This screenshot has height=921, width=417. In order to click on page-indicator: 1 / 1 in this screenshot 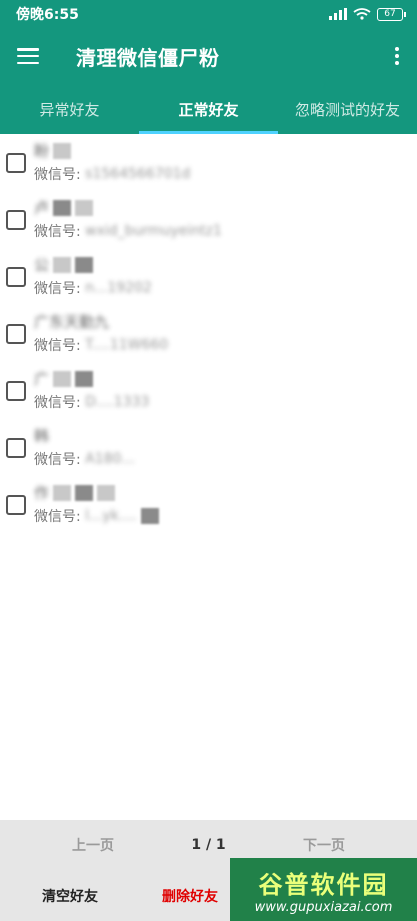, I will do `click(208, 845)`.